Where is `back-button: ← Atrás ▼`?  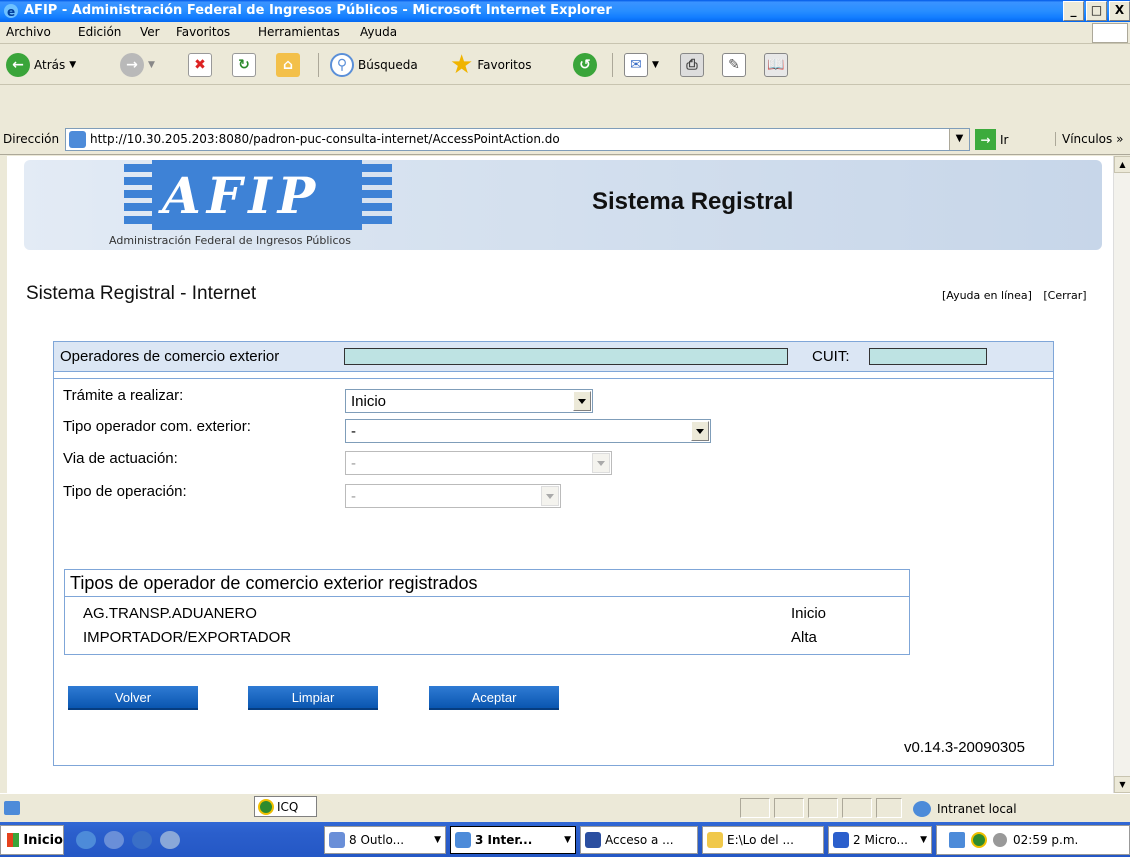 back-button: ← Atrás ▼ is located at coordinates (41, 65).